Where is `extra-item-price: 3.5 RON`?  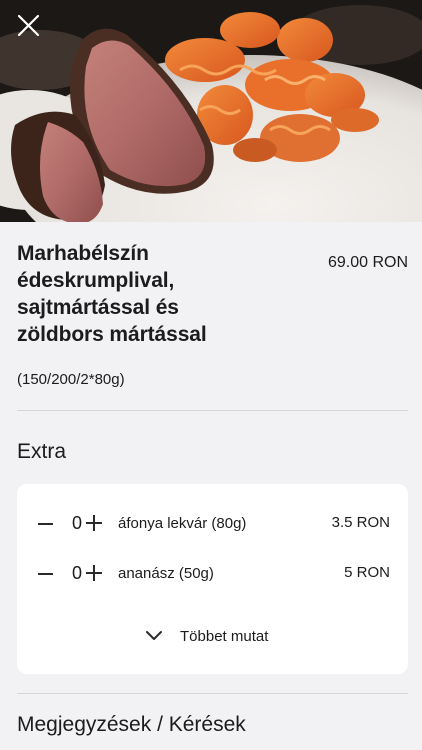
extra-item-price: 3.5 RON is located at coordinates (360, 522).